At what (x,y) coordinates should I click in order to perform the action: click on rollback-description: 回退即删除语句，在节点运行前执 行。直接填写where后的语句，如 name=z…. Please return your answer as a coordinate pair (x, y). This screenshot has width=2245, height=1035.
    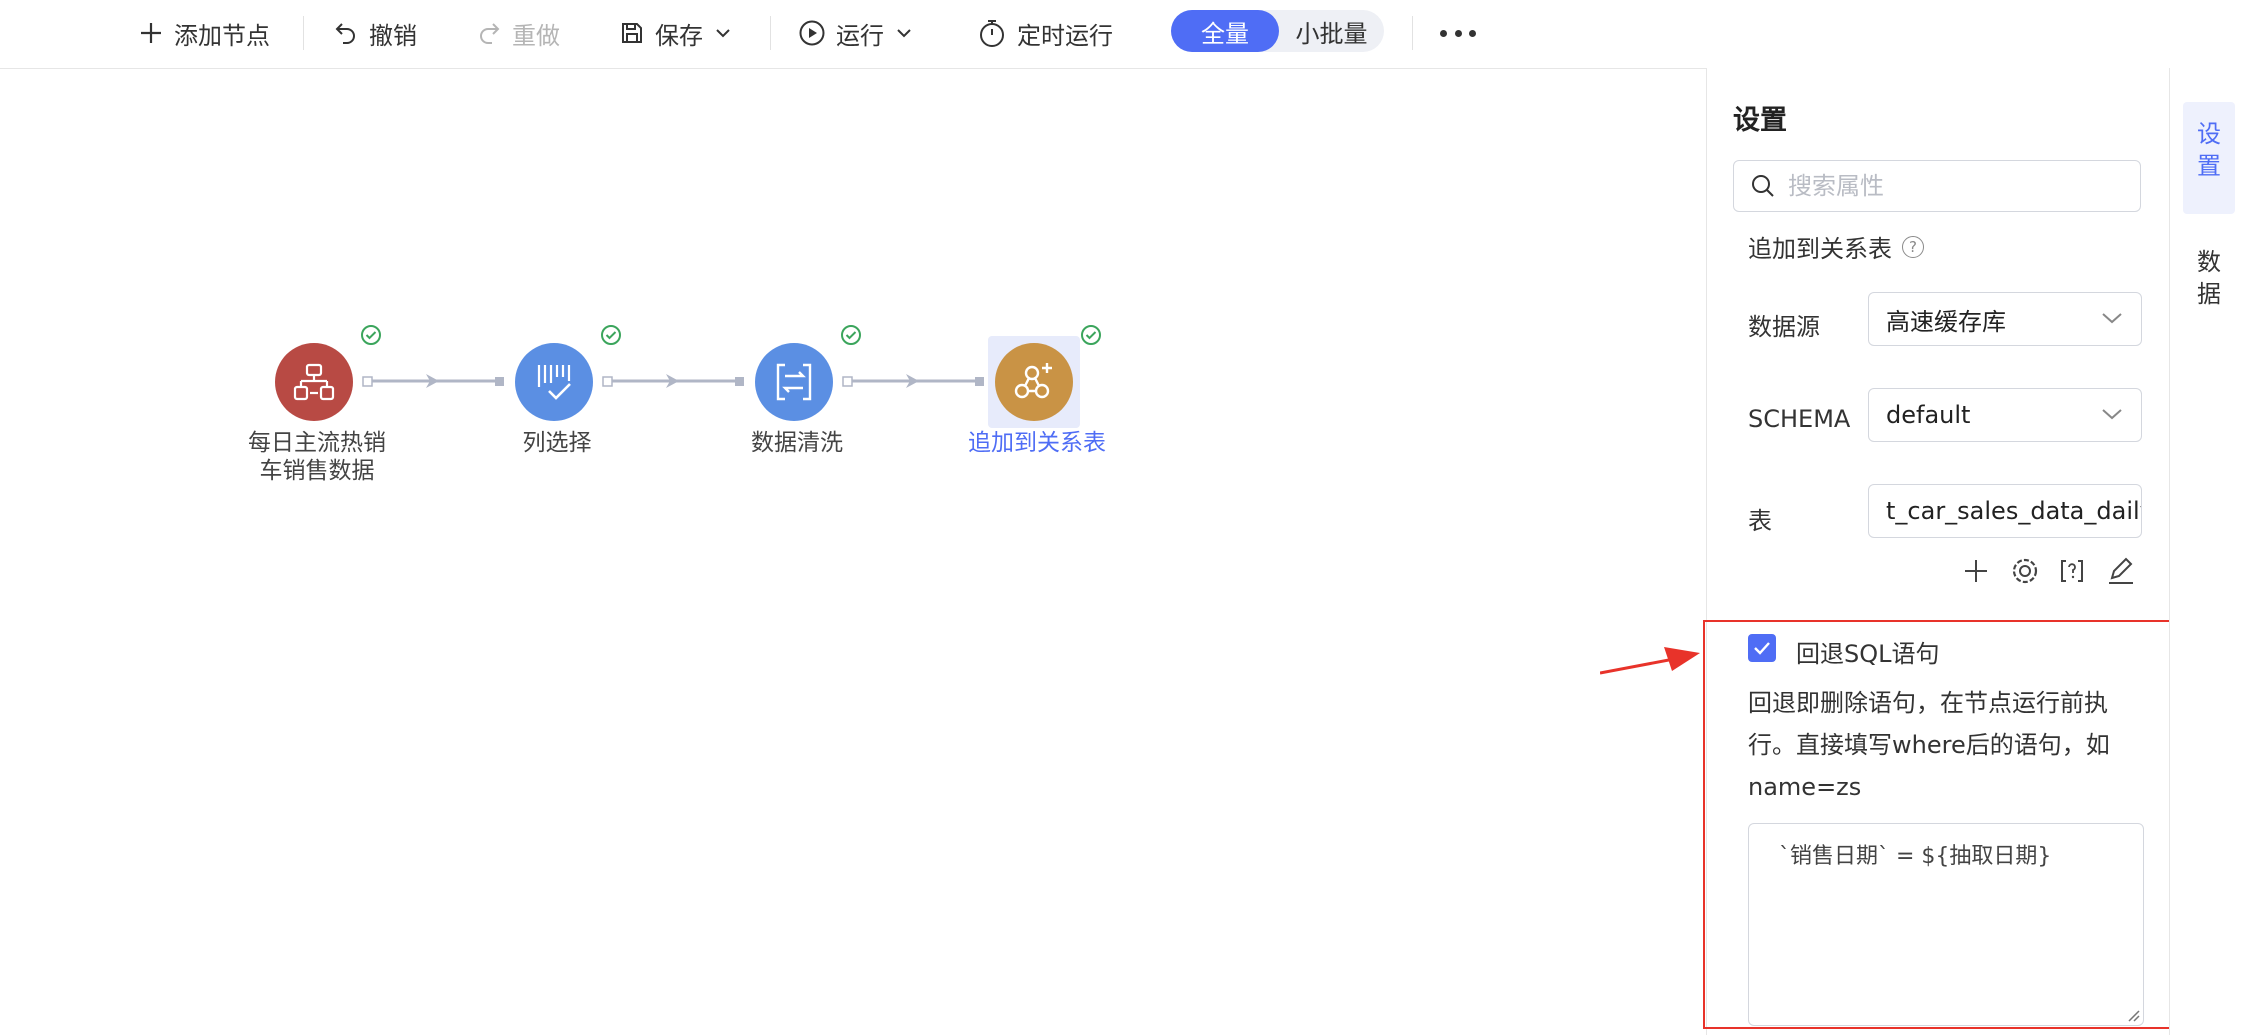
    Looking at the image, I should click on (1938, 745).